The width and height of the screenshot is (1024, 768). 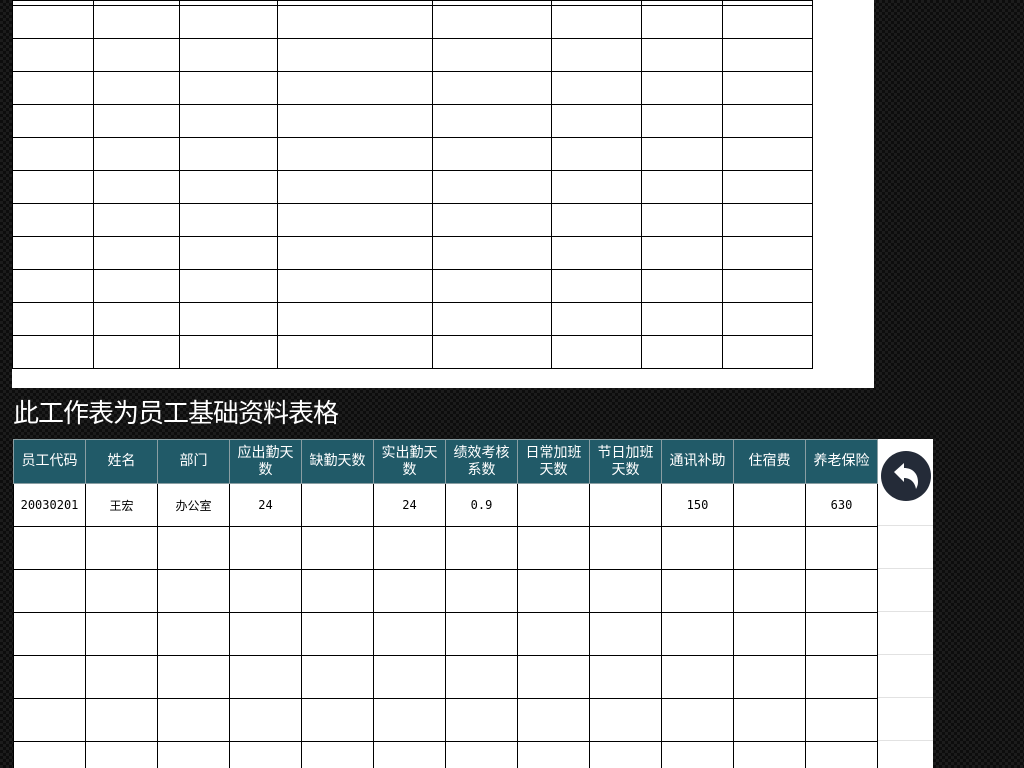 What do you see at coordinates (265, 505) in the screenshot?
I see `table-cell: 24` at bounding box center [265, 505].